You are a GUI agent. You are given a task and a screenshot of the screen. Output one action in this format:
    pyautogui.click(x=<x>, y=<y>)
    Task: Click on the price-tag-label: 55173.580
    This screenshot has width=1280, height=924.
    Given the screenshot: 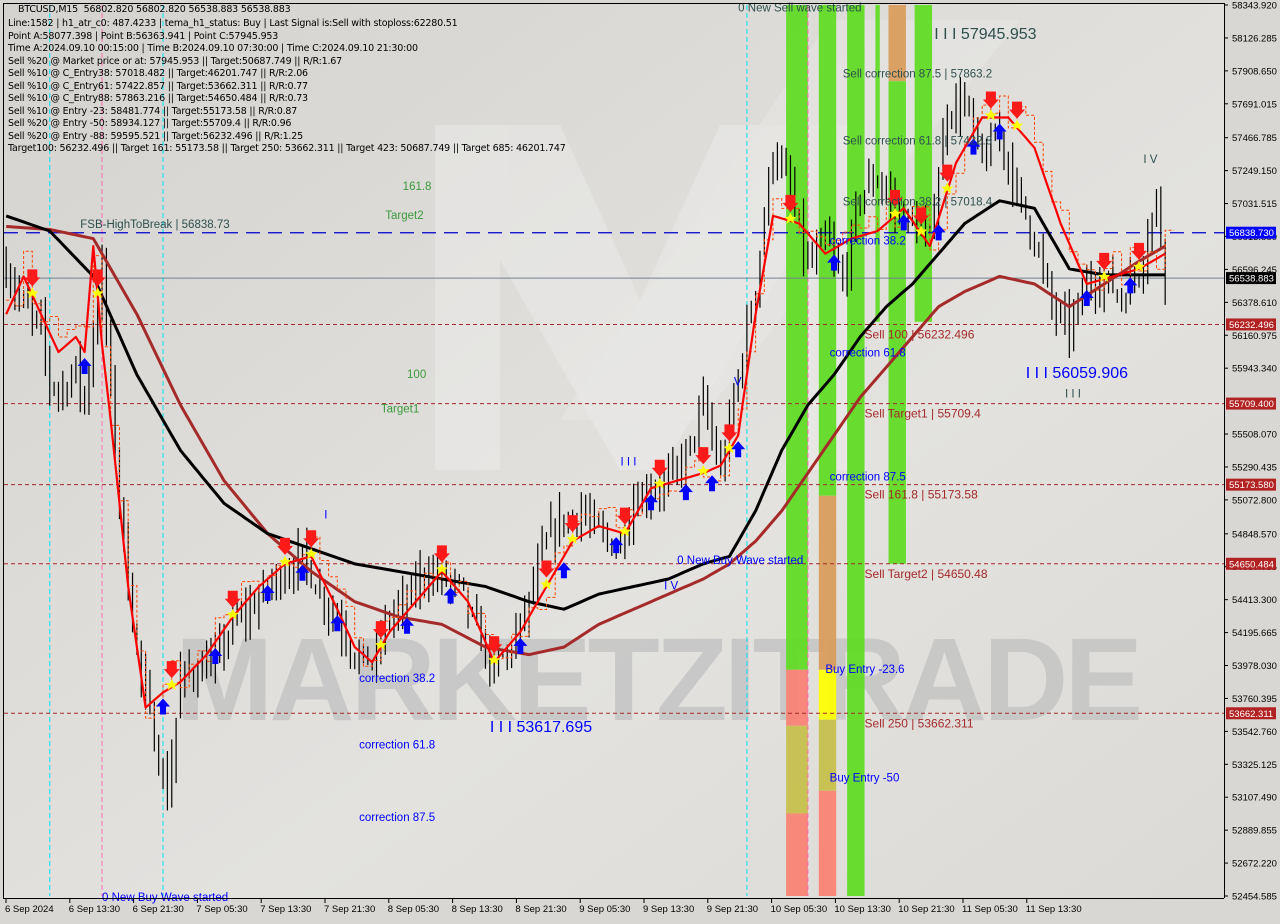 What is the action you would take?
    pyautogui.click(x=1251, y=485)
    